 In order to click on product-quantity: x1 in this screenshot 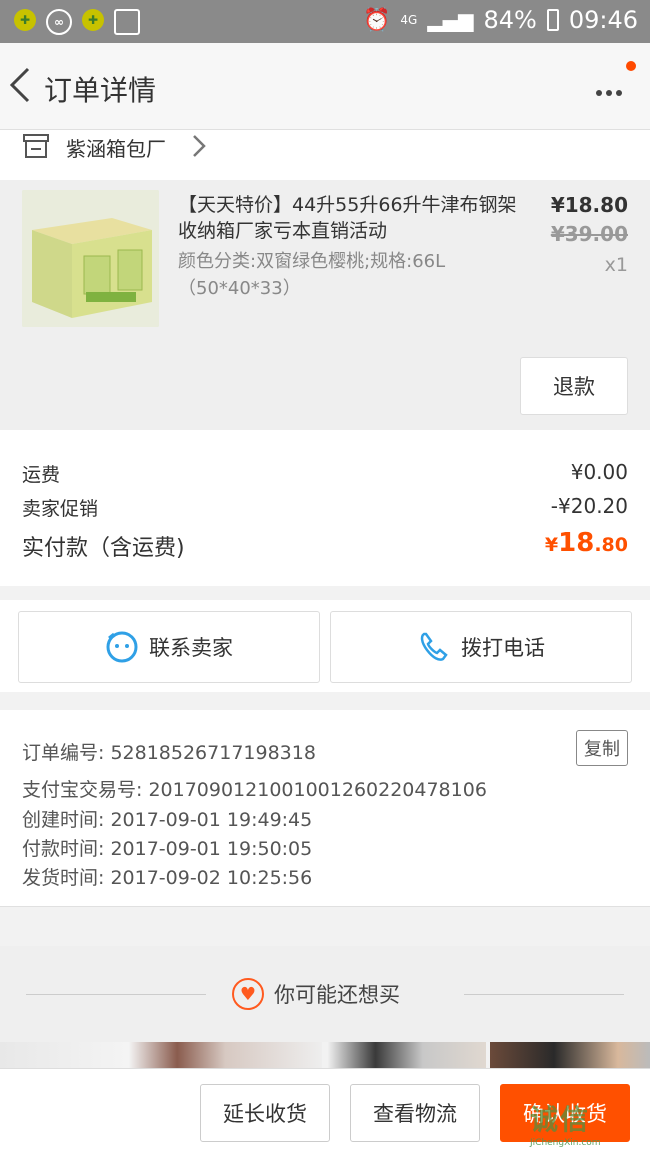, I will do `click(616, 265)`.